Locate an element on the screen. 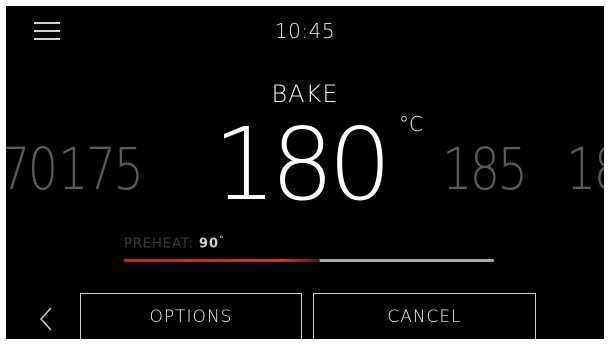  preheat-degree: ° is located at coordinates (222, 240).